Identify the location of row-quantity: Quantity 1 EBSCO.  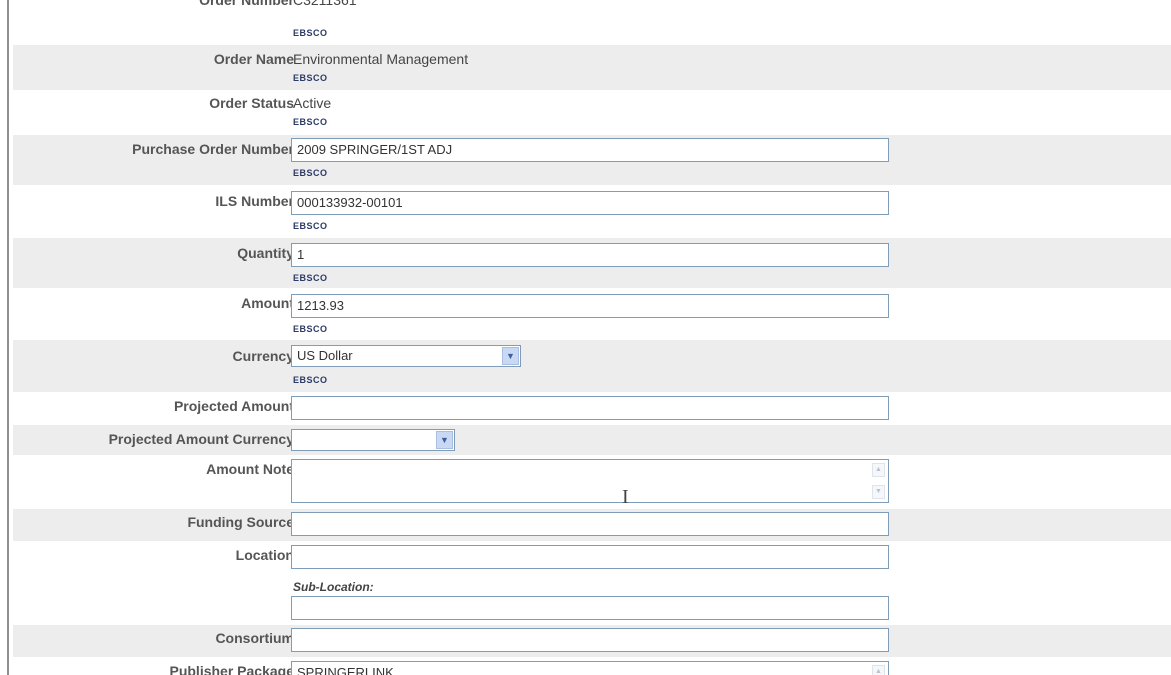
(592, 263).